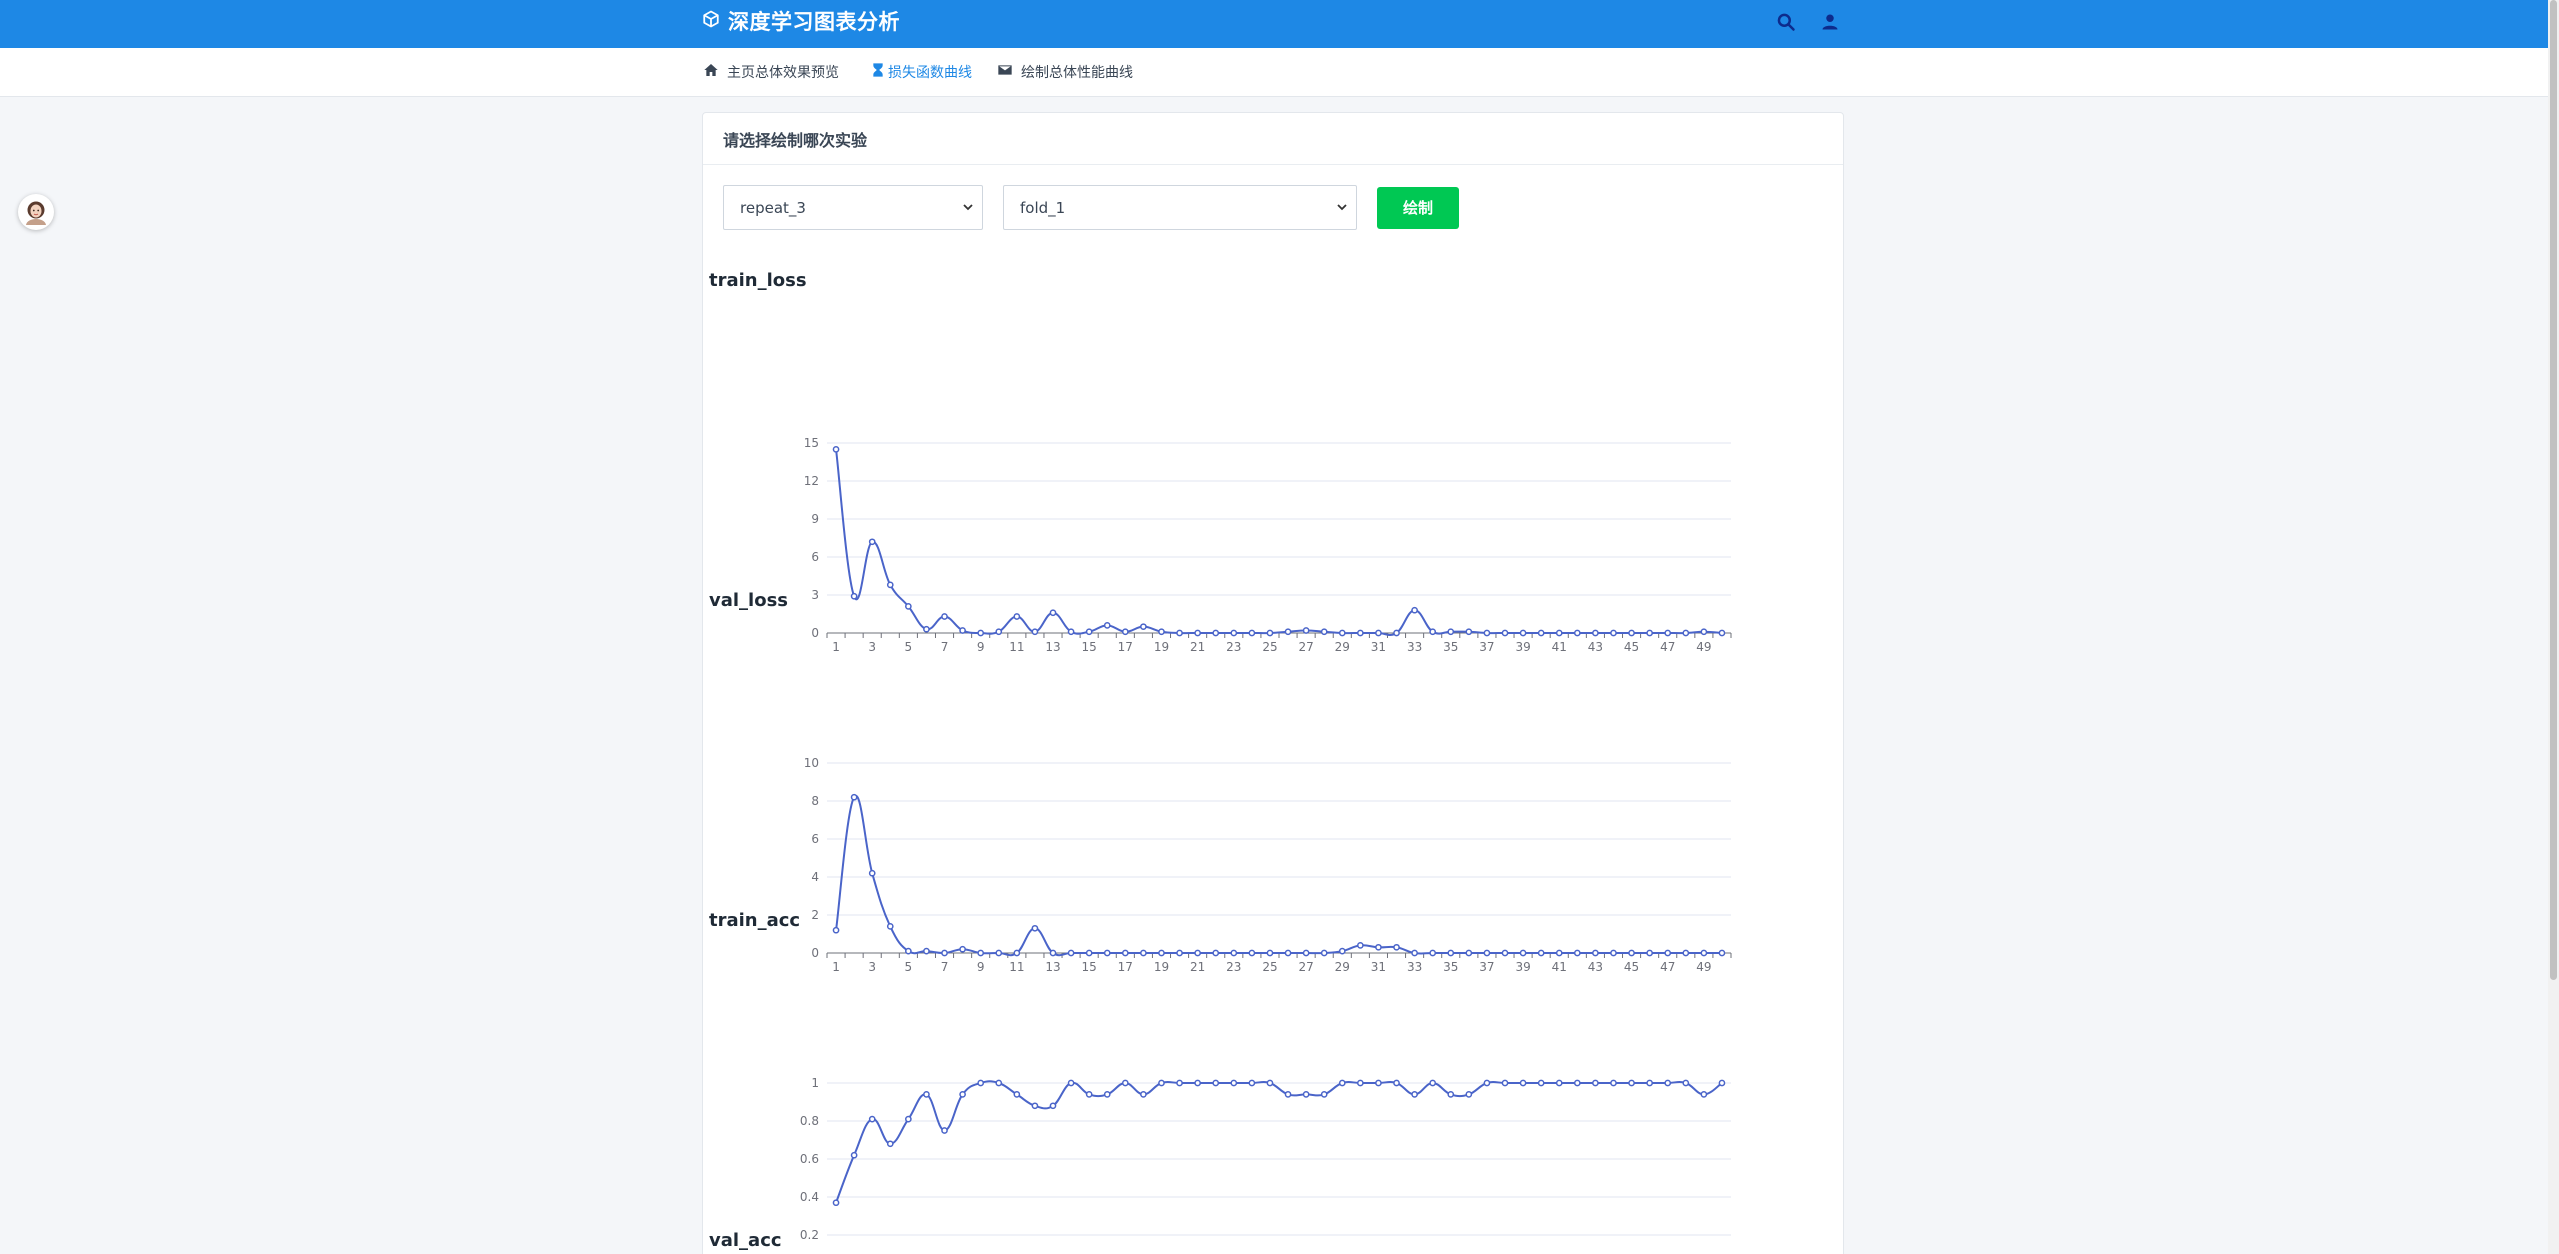 Image resolution: width=2559 pixels, height=1254 pixels. I want to click on nav-bar: 主页总体效果预览 损失函数曲线 绘制总体性能曲线, so click(1274, 72).